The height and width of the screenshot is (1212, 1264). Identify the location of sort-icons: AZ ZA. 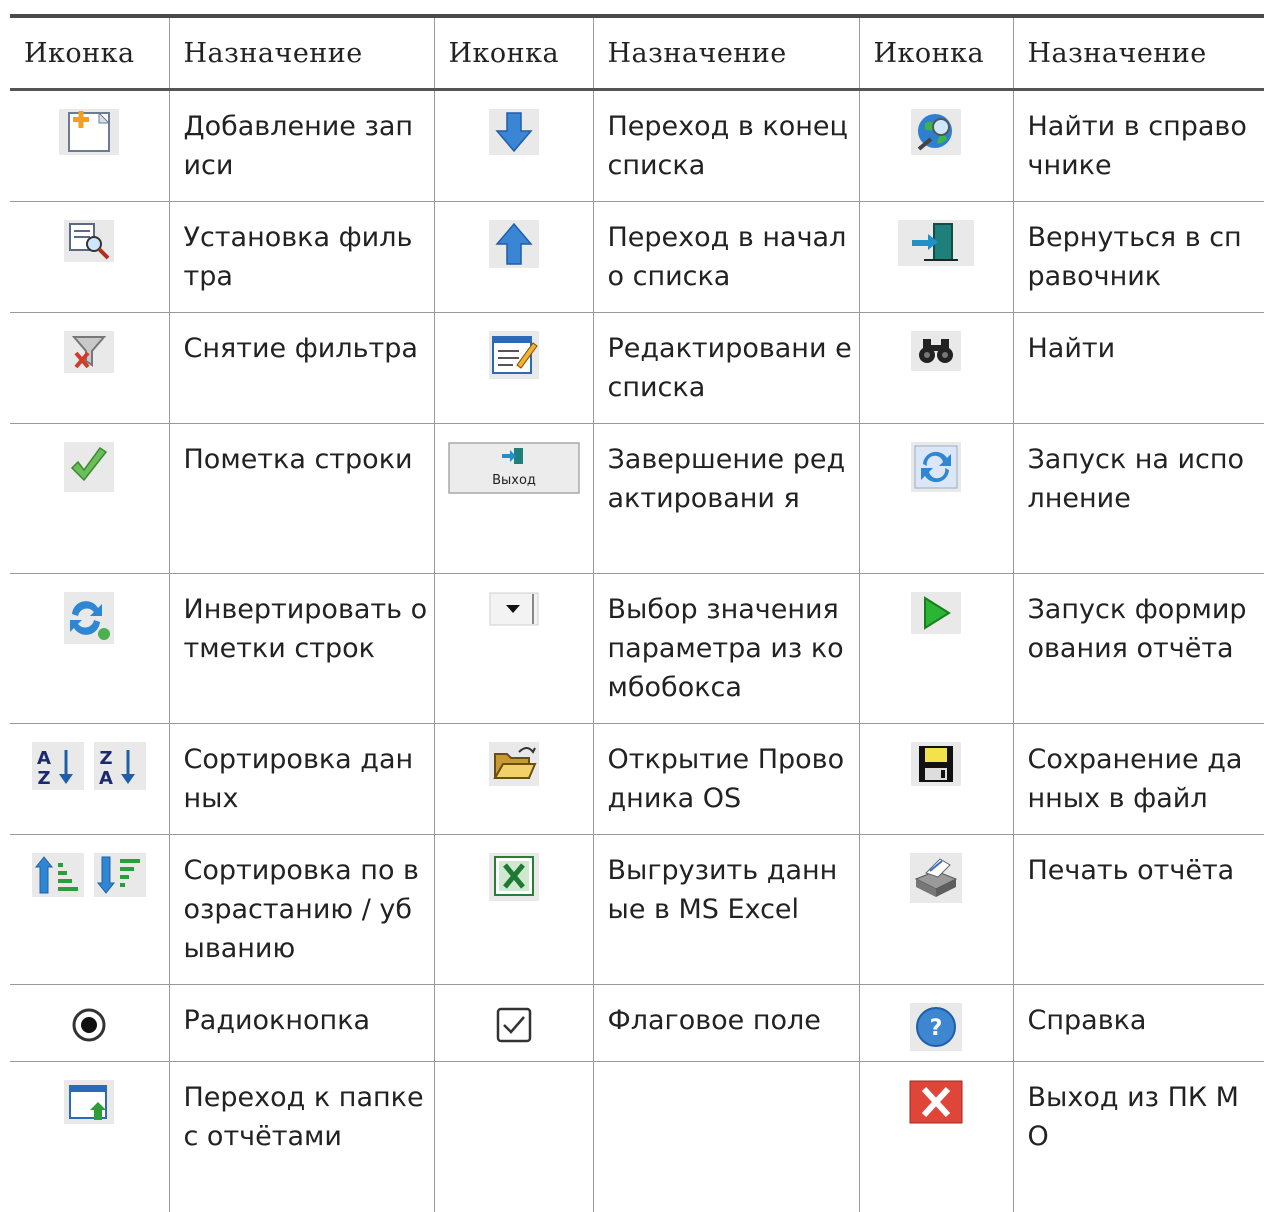
(89, 766).